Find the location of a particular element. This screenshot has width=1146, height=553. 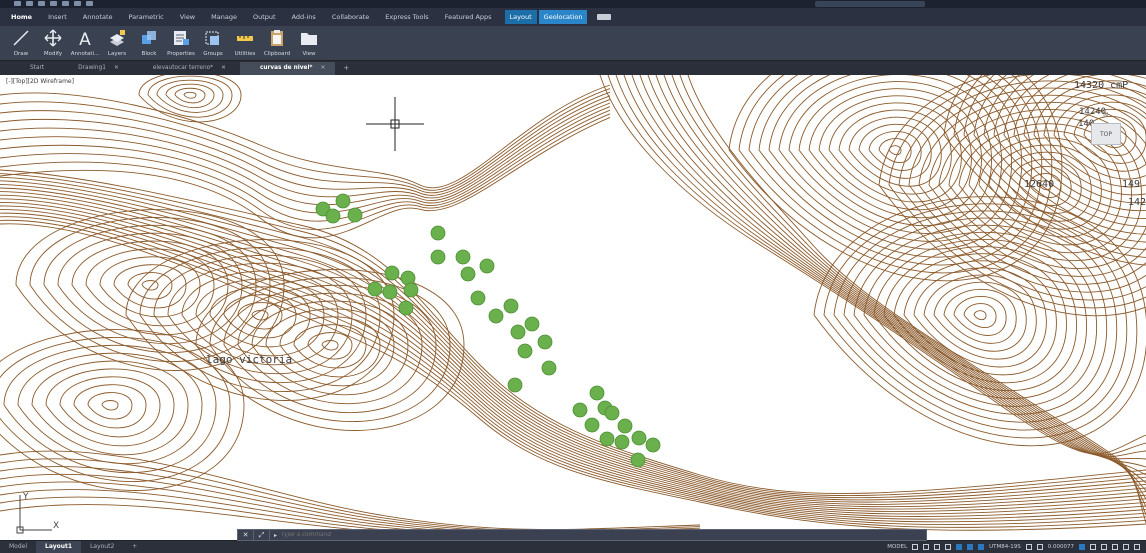

scale-readout: 0.000077 is located at coordinates (1061, 547).